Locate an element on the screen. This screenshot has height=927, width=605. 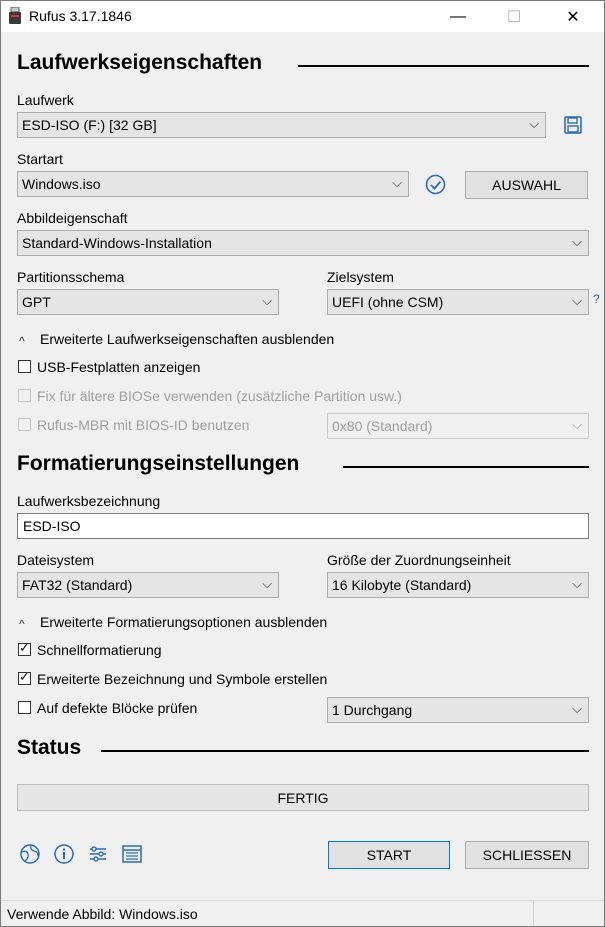
window-title: Rufus 3.17.1846 is located at coordinates (80, 16).